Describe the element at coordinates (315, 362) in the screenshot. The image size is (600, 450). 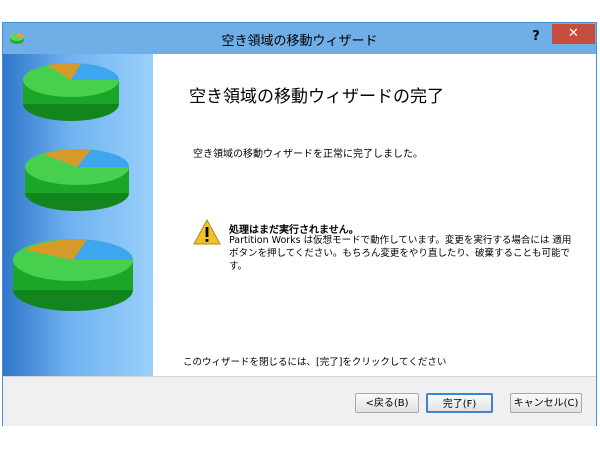
I see `closing-instruction: このウィザードを閉じるには、[完了]をクリックしてください` at that location.